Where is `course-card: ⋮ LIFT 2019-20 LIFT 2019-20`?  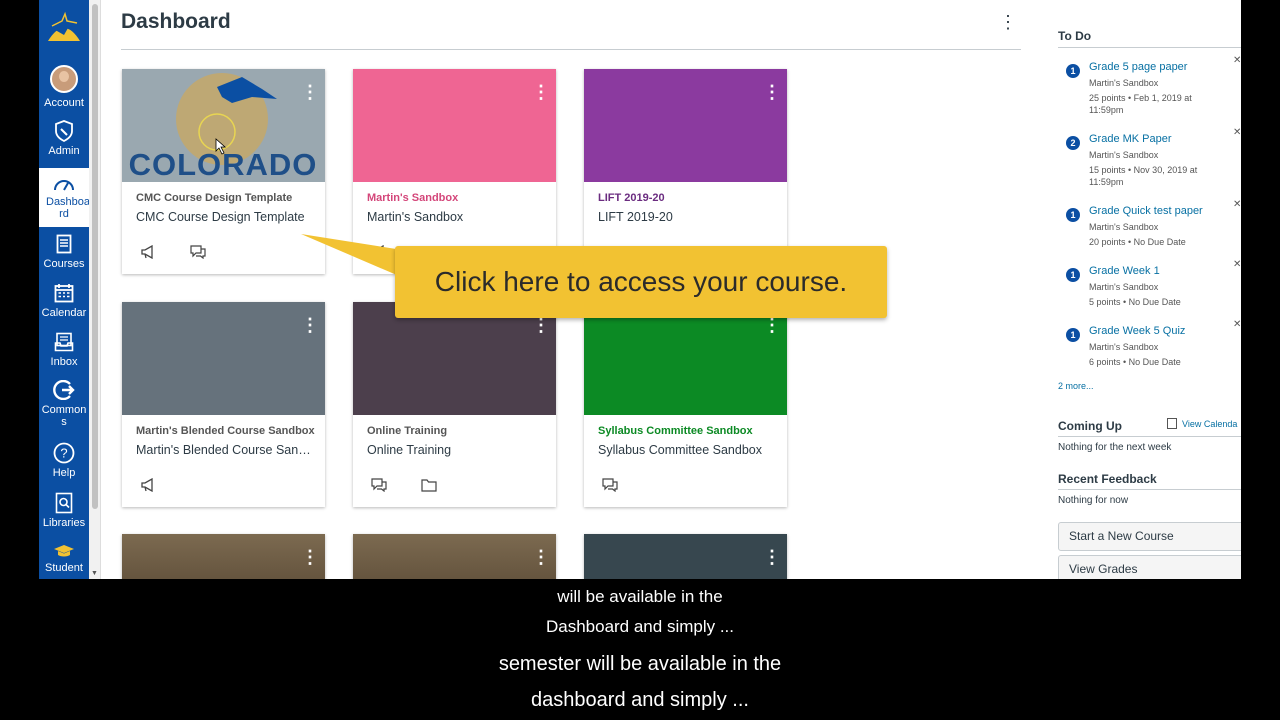
course-card: ⋮ LIFT 2019-20 LIFT 2019-20 is located at coordinates (685, 171).